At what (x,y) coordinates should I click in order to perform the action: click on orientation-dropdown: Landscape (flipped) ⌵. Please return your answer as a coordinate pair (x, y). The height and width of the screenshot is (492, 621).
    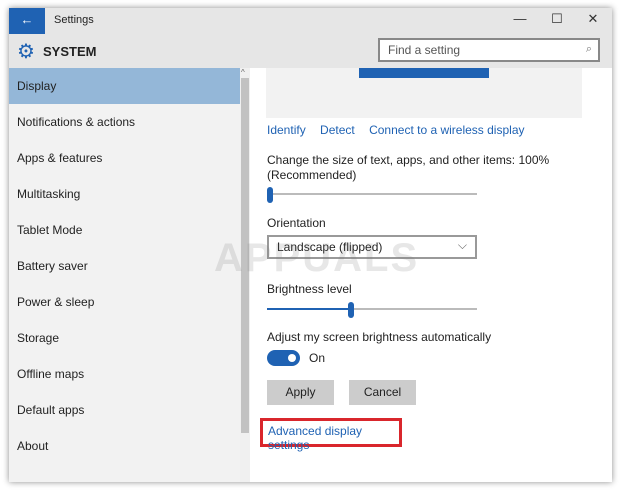
    Looking at the image, I should click on (372, 247).